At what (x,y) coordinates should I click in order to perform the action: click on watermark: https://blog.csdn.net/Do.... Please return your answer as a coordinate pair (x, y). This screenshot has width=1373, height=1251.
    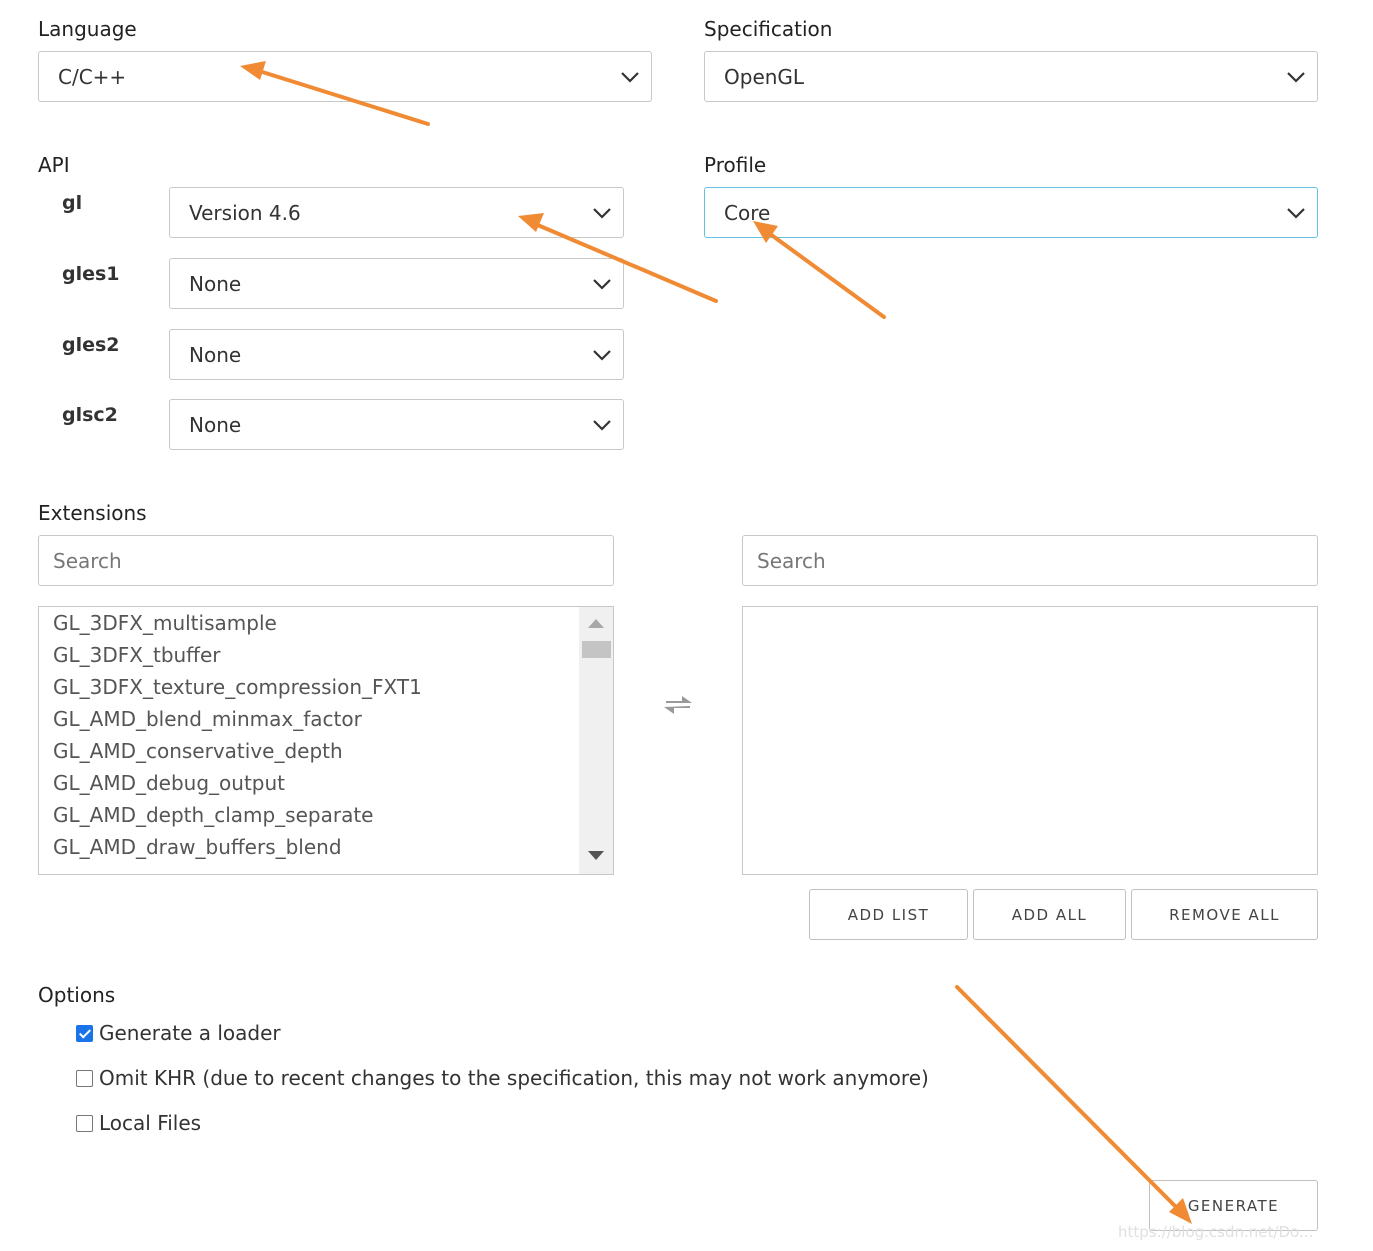
    Looking at the image, I should click on (1216, 1232).